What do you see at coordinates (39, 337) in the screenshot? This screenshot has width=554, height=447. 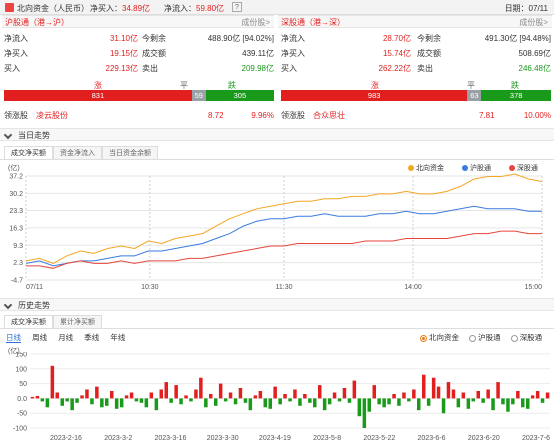 I see `period-week: 周线` at bounding box center [39, 337].